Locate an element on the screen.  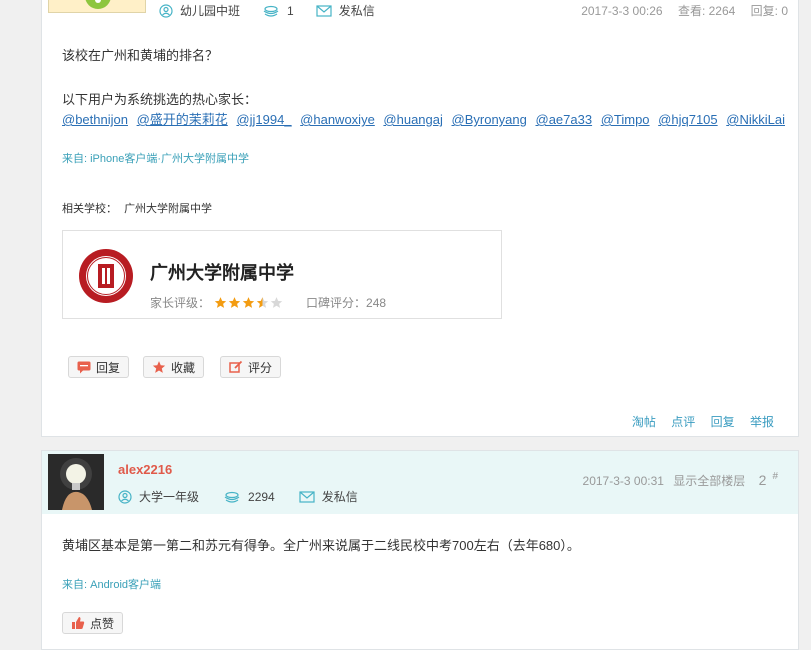
level-text: 大学一年级 is located at coordinates (169, 497).